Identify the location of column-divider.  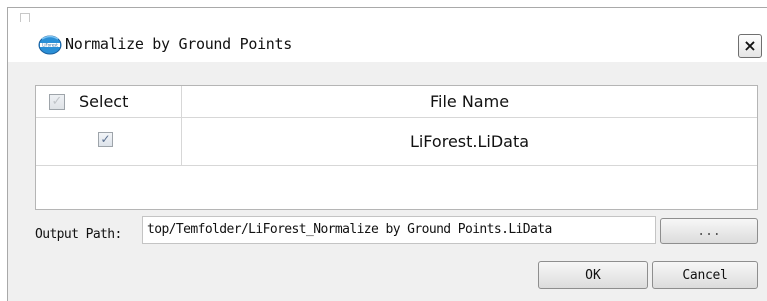
(181, 126).